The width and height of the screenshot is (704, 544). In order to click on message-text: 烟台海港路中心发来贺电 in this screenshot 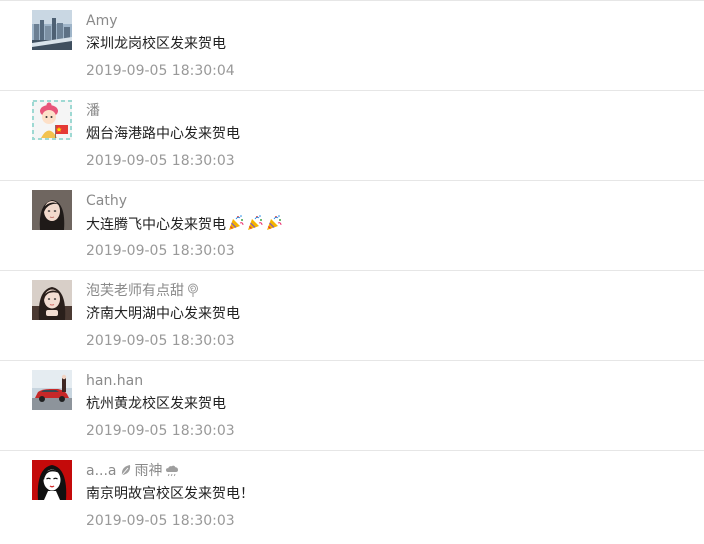, I will do `click(163, 134)`.